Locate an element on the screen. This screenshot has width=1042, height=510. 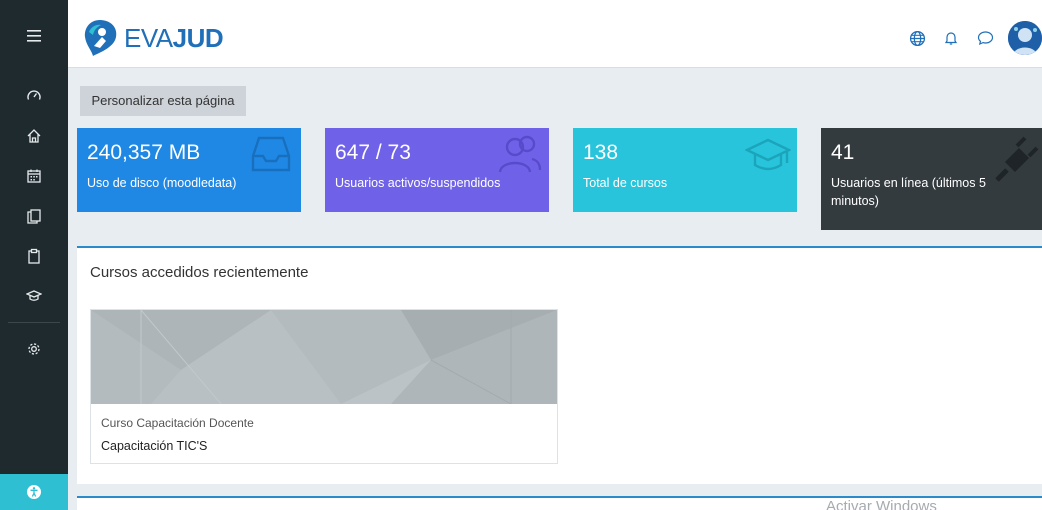
sidebar-item-home is located at coordinates (34, 136).